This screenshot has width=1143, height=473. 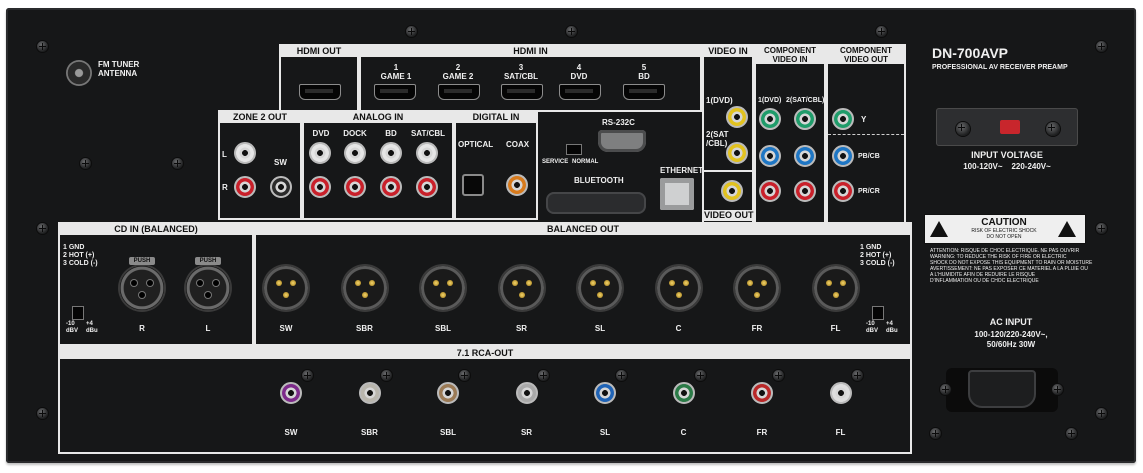 What do you see at coordinates (683, 432) in the screenshot?
I see `rca-out-c-label: C` at bounding box center [683, 432].